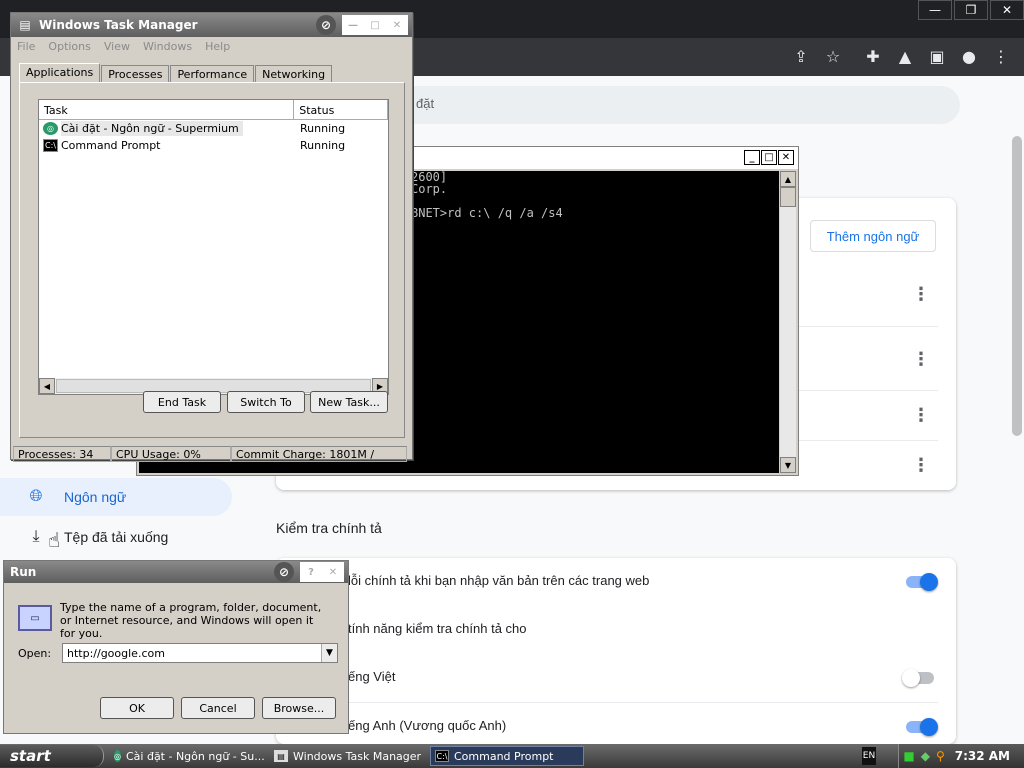 This screenshot has height=768, width=1024. I want to click on scroll-left-icon: ◀, so click(47, 386).